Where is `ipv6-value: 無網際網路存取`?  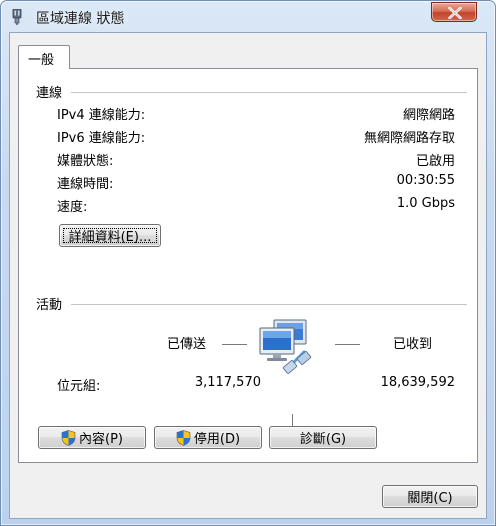 ipv6-value: 無網際網路存取 is located at coordinates (409, 138).